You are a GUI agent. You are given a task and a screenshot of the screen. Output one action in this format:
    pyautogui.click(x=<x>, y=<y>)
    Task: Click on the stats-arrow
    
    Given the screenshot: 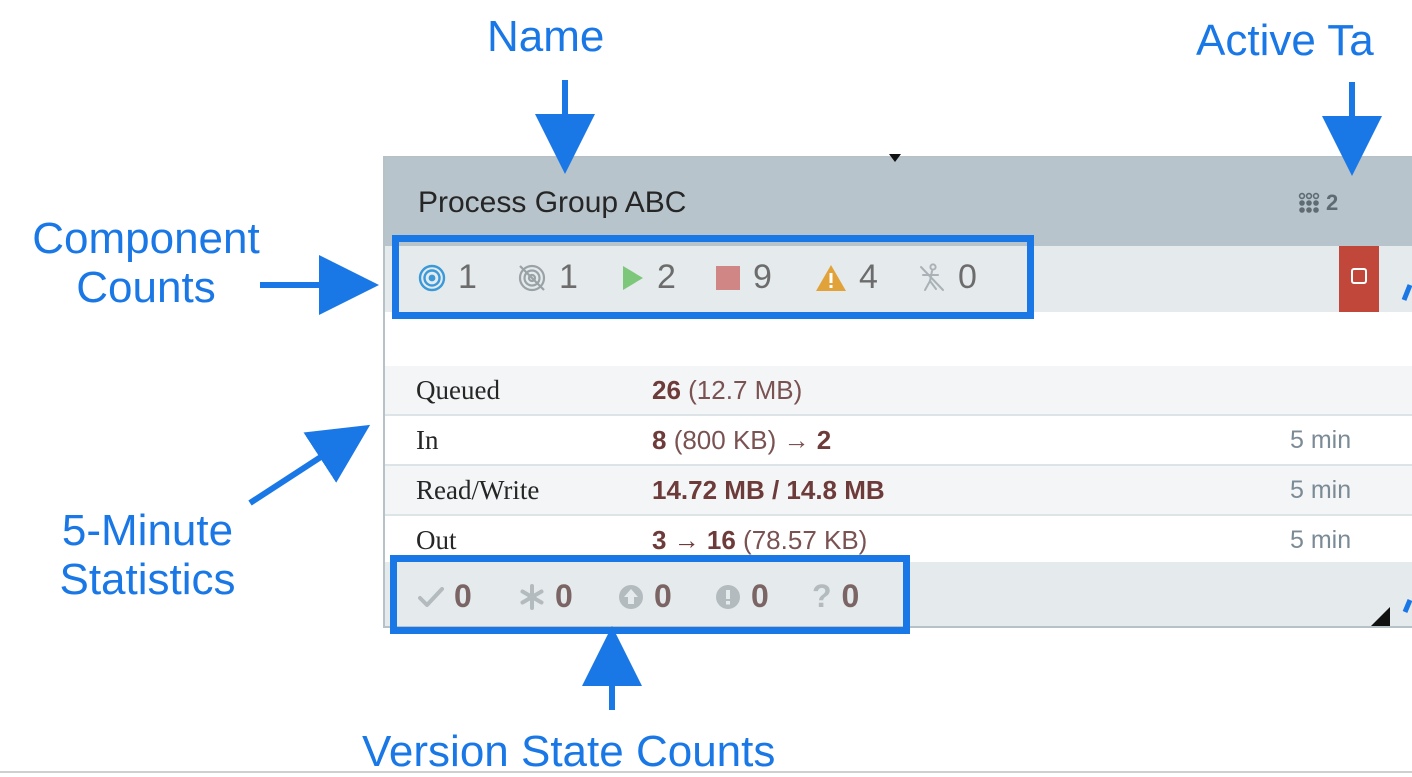 What is the action you would take?
    pyautogui.click(x=309, y=465)
    